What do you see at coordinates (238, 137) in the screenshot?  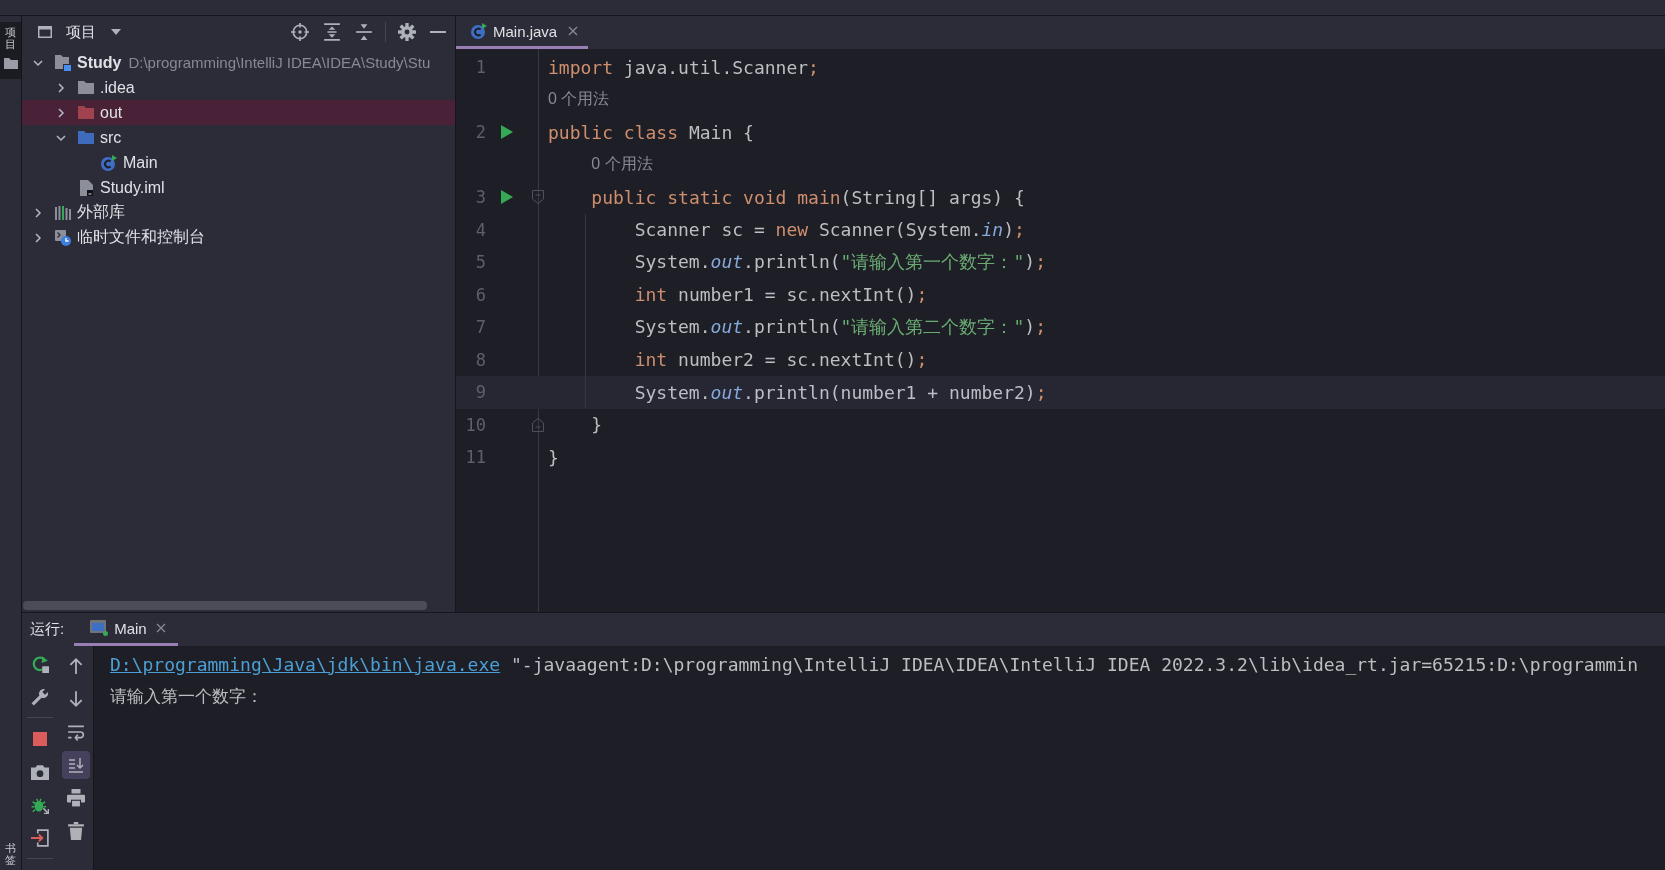 I see `tree-item: src` at bounding box center [238, 137].